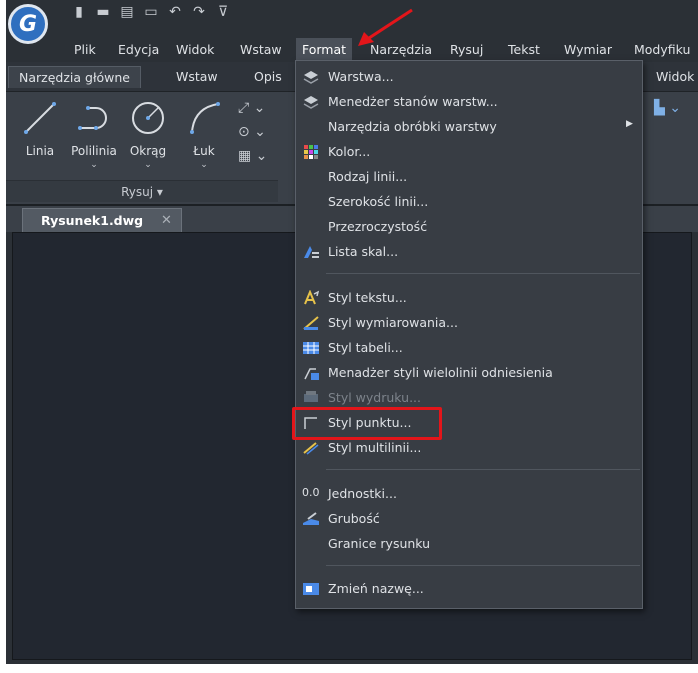 This screenshot has width=698, height=673. Describe the element at coordinates (204, 151) in the screenshot. I see `arc-tool-label: Łuk` at that location.